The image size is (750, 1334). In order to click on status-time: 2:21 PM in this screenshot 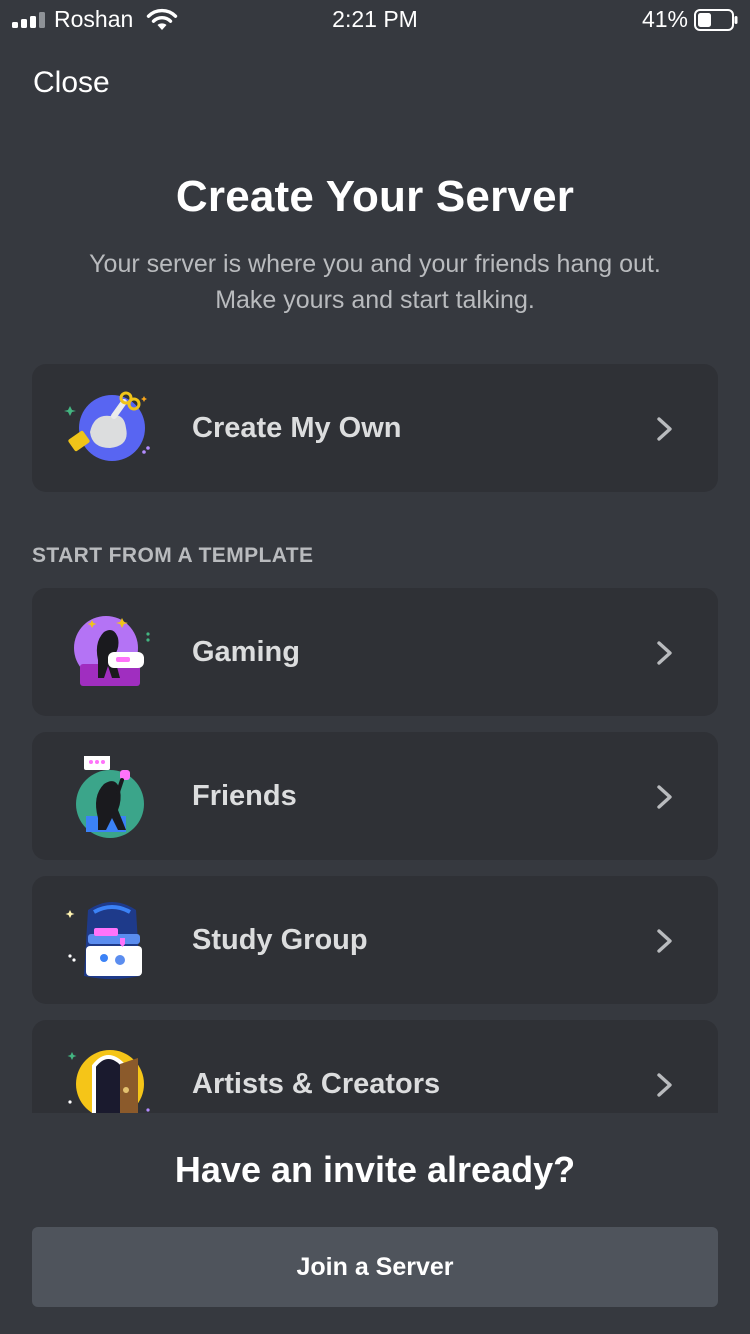, I will do `click(375, 19)`.